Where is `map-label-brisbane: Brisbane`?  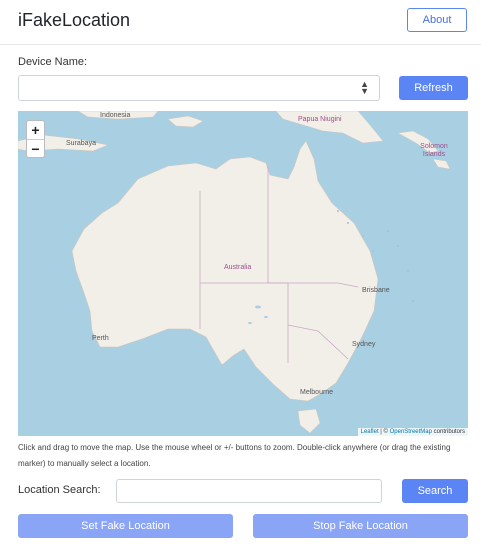
map-label-brisbane: Brisbane is located at coordinates (376, 290).